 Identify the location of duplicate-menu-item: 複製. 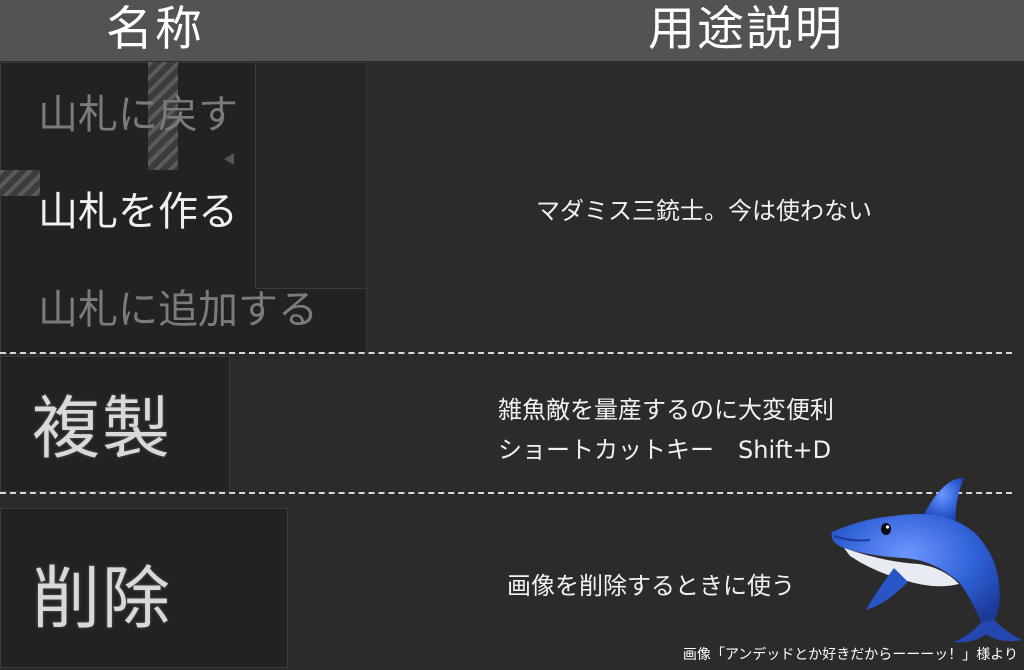
(102, 430).